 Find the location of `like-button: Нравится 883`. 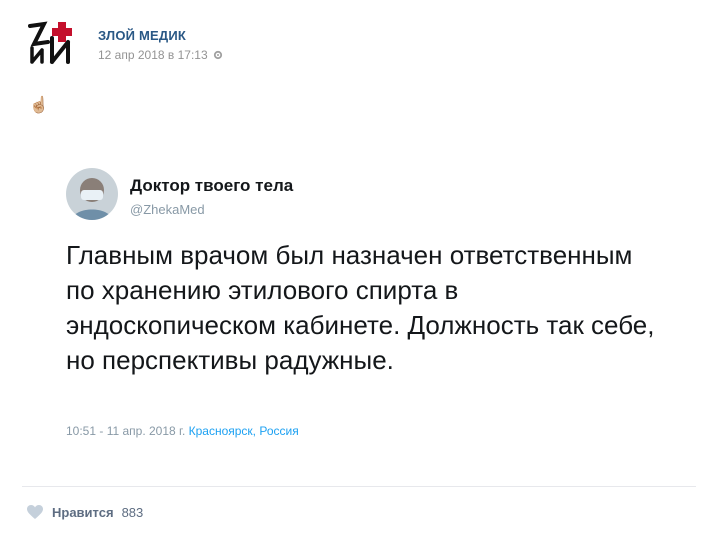

like-button: Нравится 883 is located at coordinates (84, 512).